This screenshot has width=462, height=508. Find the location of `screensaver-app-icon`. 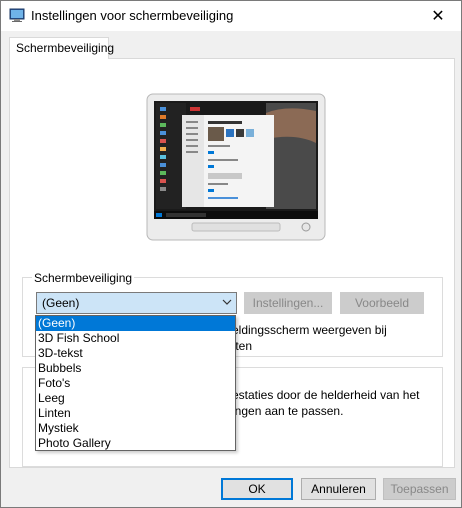

screensaver-app-icon is located at coordinates (17, 15).